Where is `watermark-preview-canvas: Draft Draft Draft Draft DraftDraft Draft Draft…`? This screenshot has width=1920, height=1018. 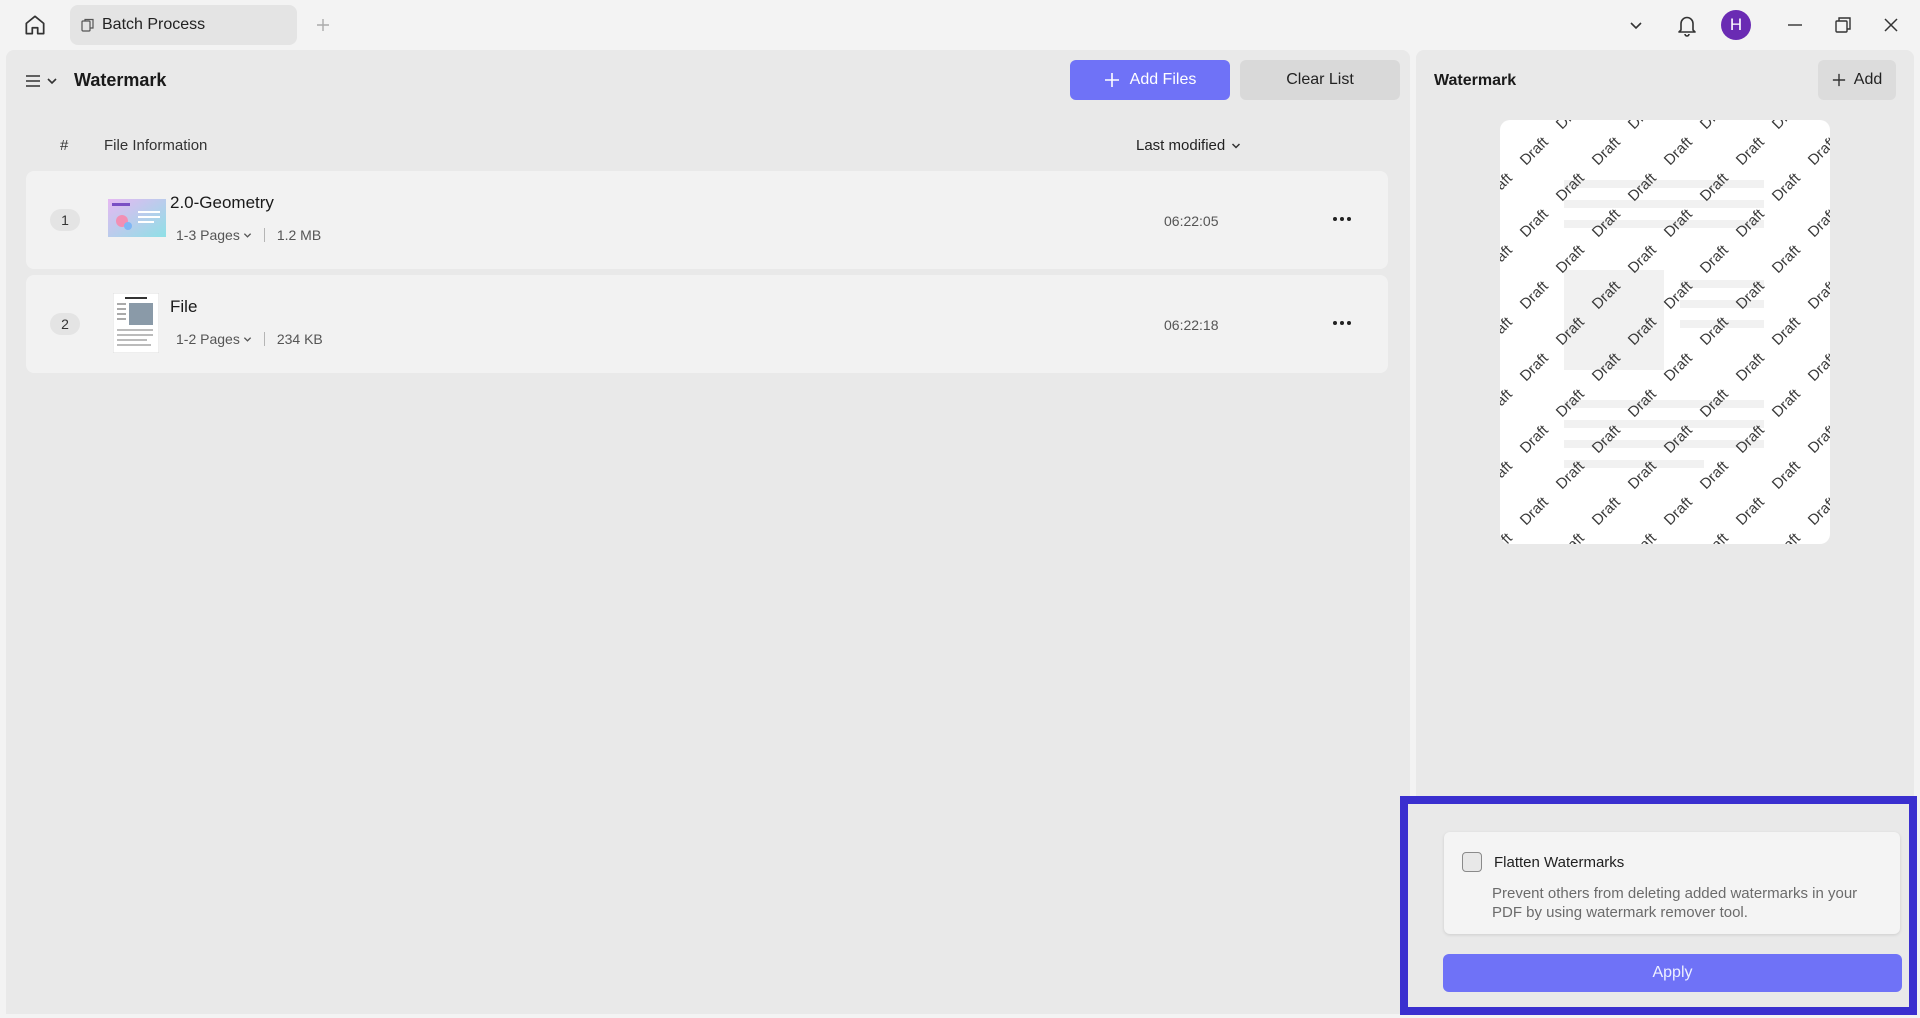 watermark-preview-canvas: Draft Draft Draft Draft DraftDraft Draft Draft… is located at coordinates (1665, 332).